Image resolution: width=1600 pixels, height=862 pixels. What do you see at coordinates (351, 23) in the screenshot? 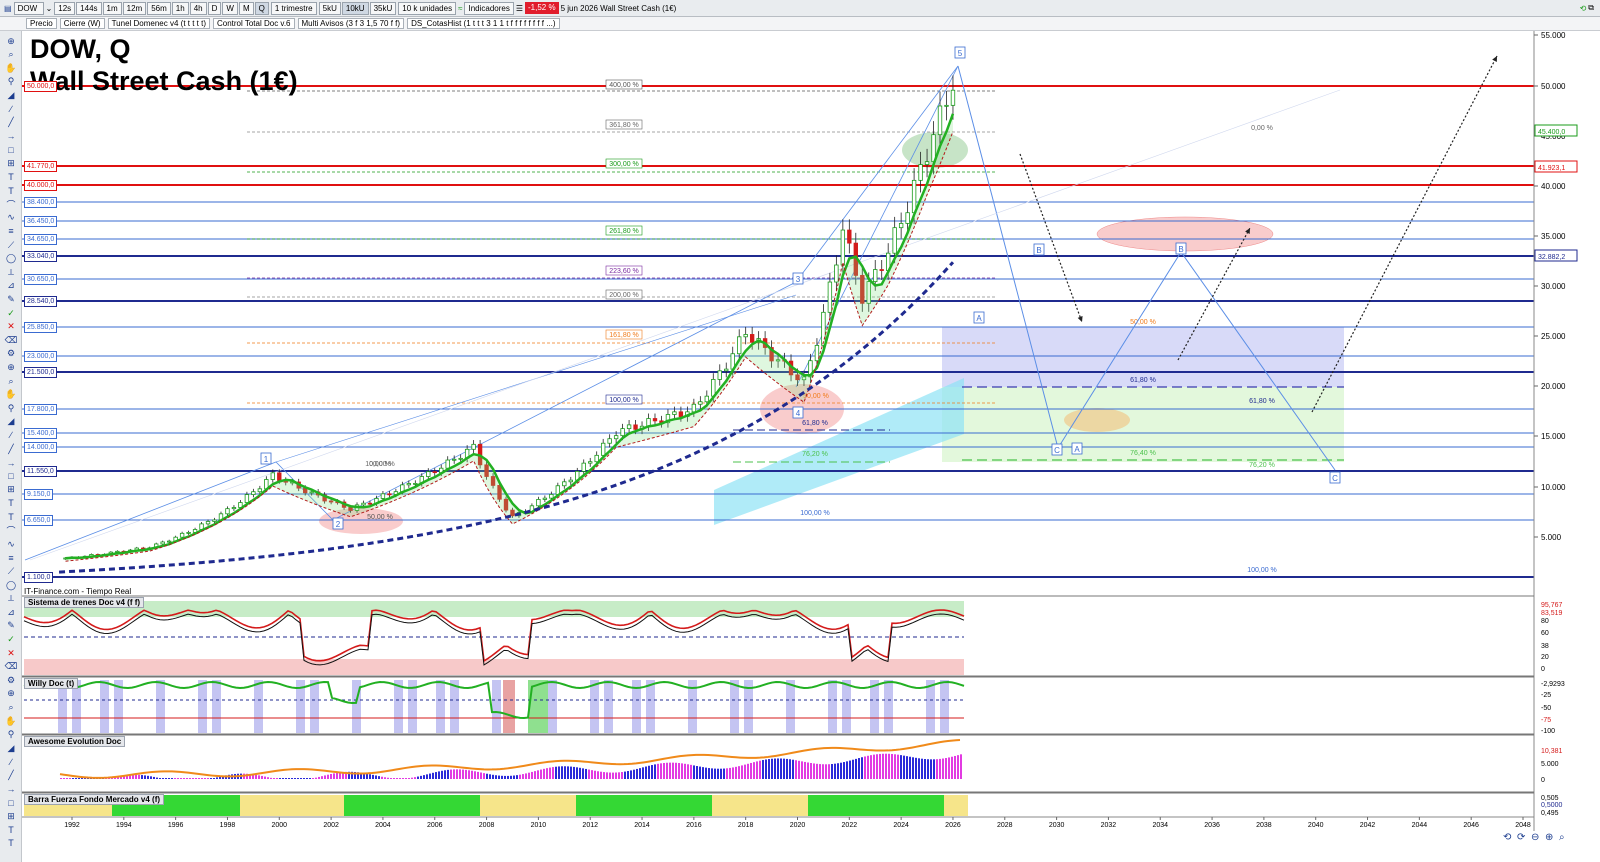
I see `overlay-item: Multi Avisos (3 f 3 1,5 70 f f)` at bounding box center [351, 23].